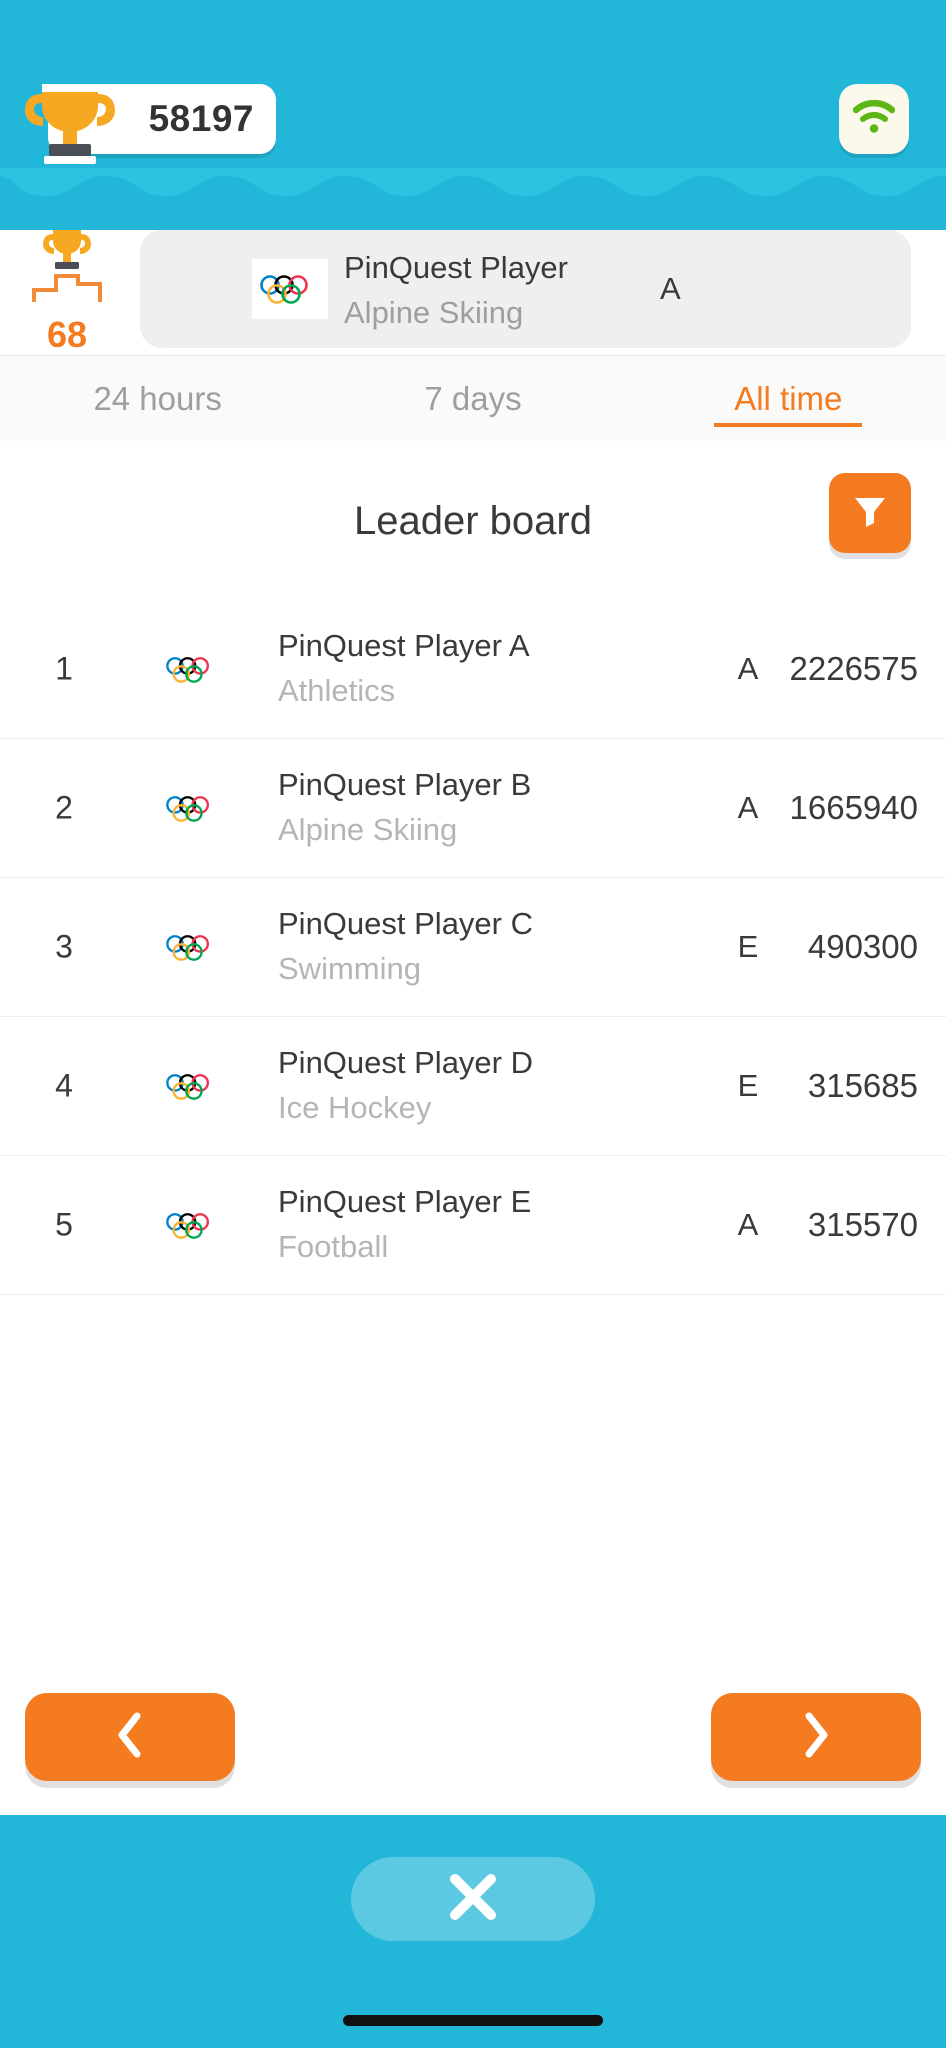 This screenshot has width=946, height=2048. Describe the element at coordinates (473, 1225) in the screenshot. I see `table-row: 5 PinQuest Player E Football A 315570` at that location.